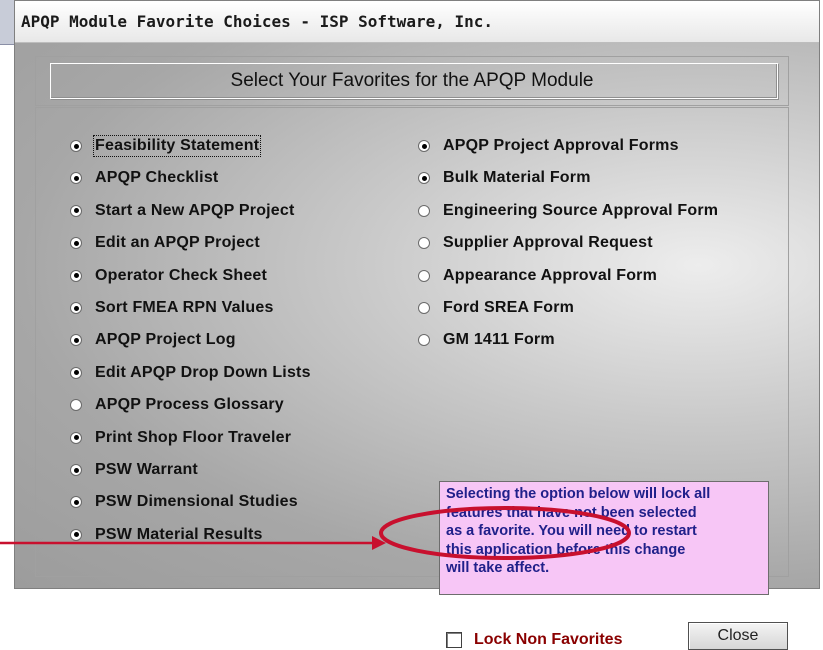 This screenshot has height=650, width=823. I want to click on favorite-option: Edit APQP Drop Down Lists, so click(190, 373).